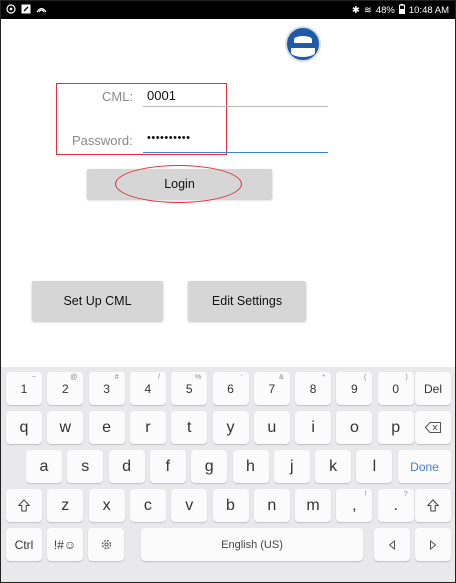 The image size is (456, 583). Describe the element at coordinates (365, 377) in the screenshot. I see `key-9-alt: (` at that location.